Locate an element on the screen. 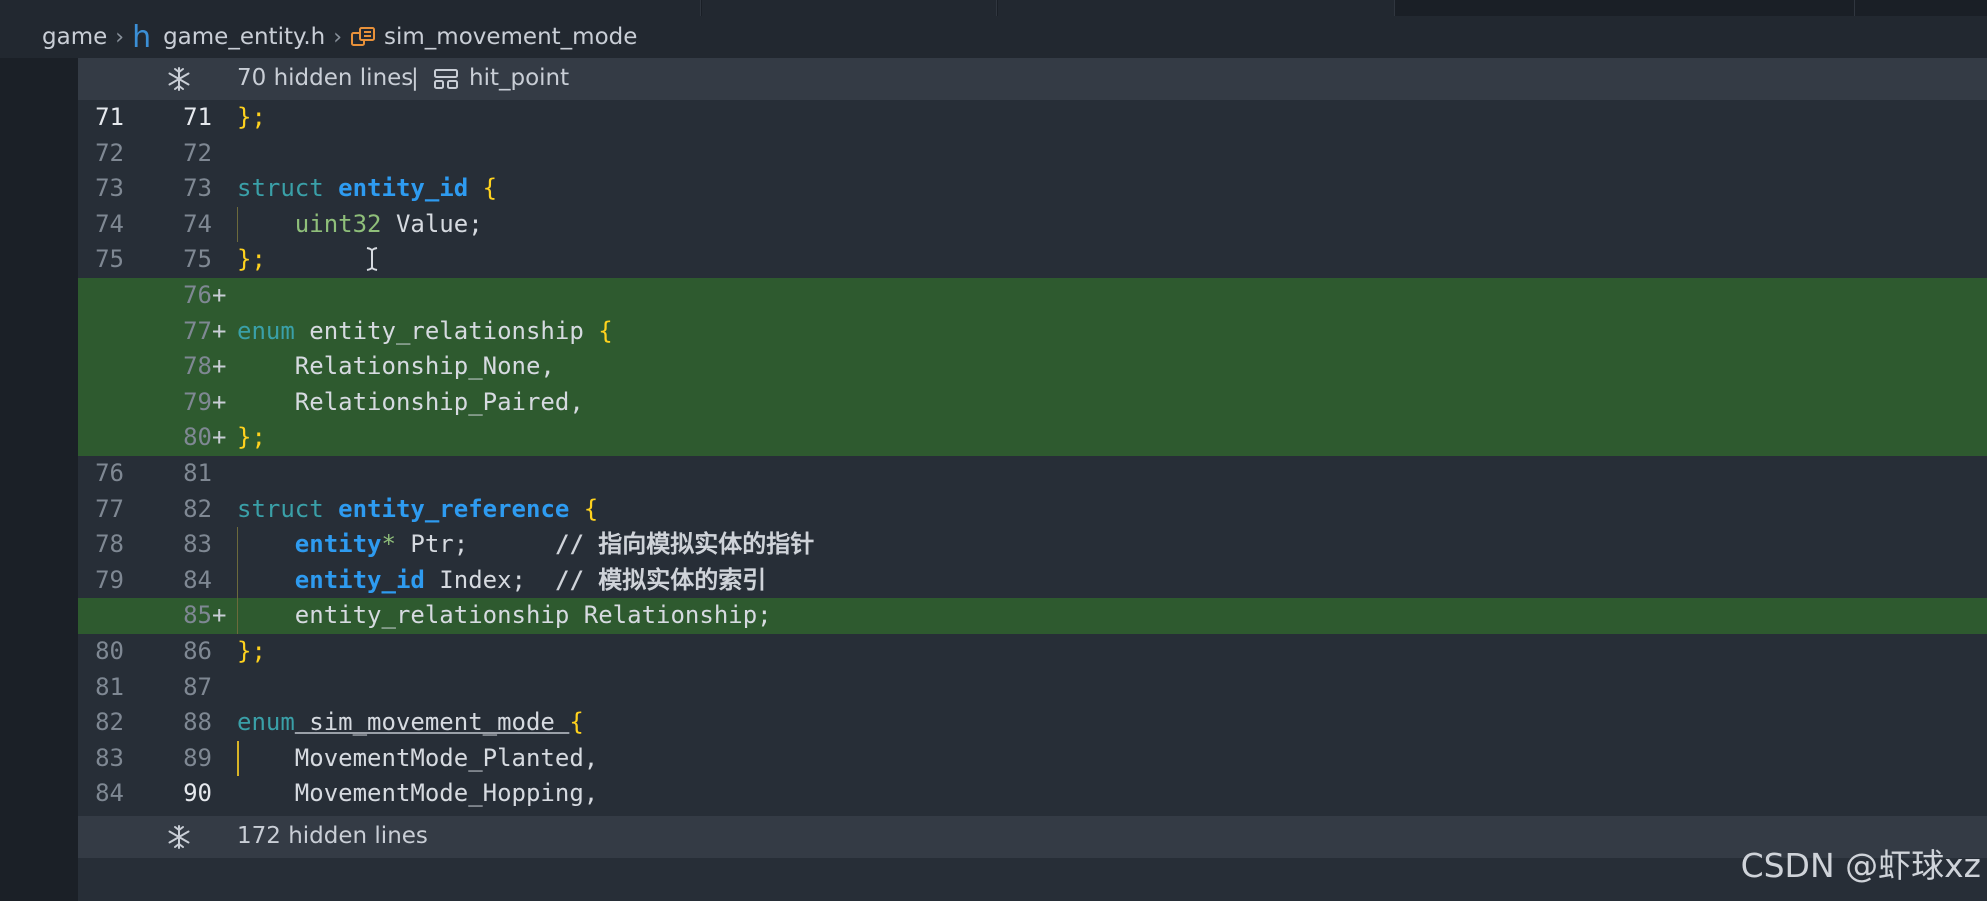 This screenshot has height=901, width=1987. line-number-original: 76 is located at coordinates (109, 473).